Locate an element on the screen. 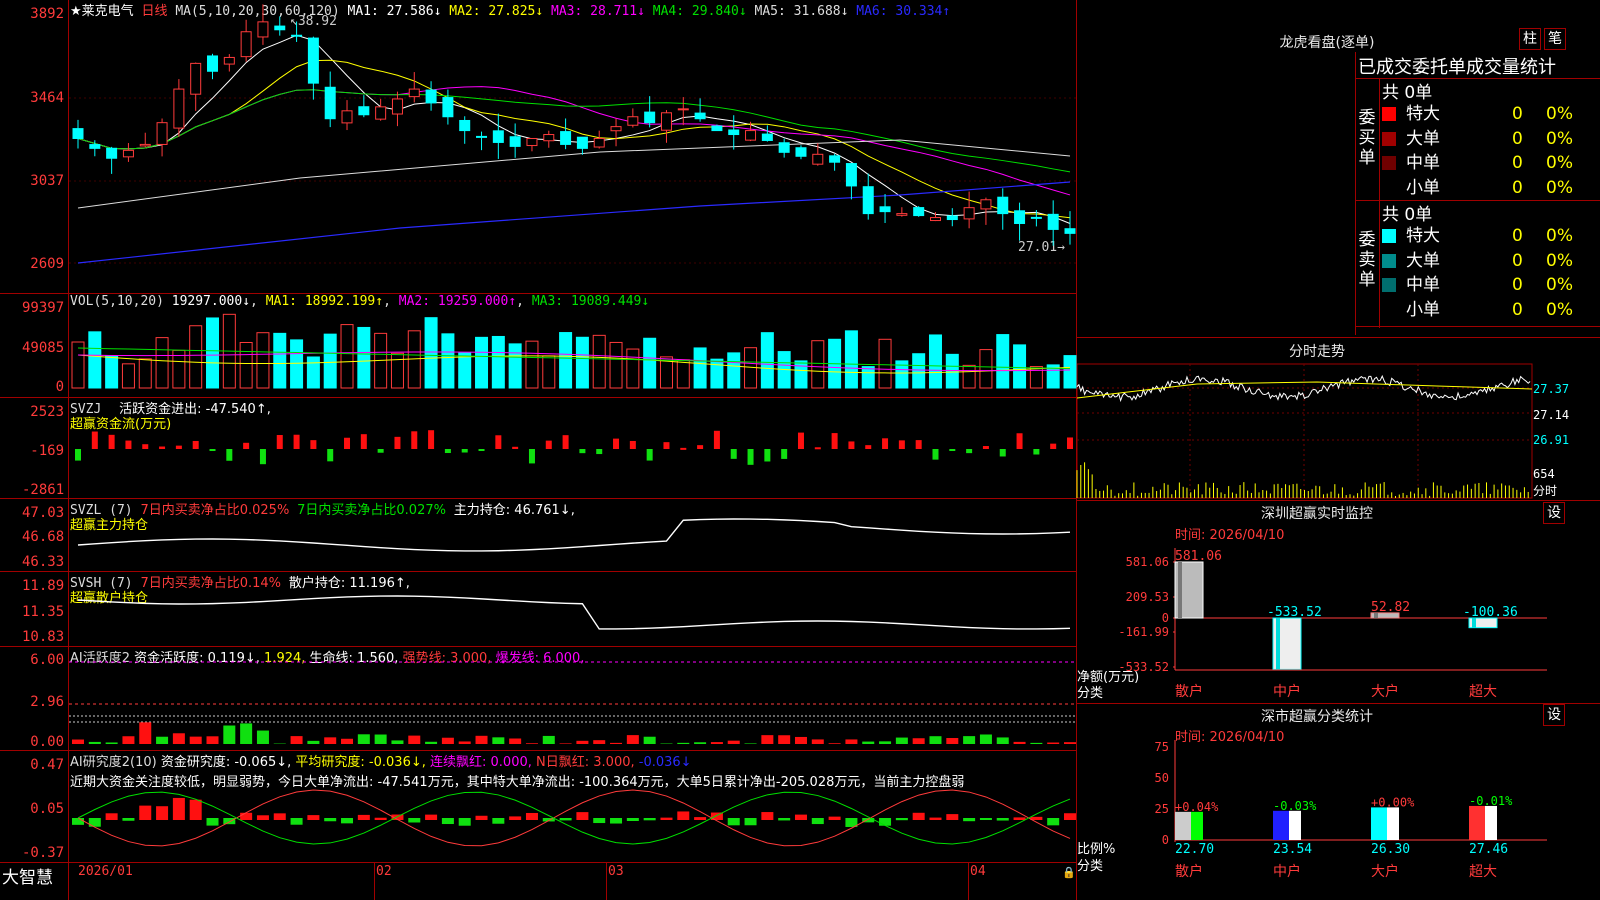  monitor-bar-label: -100.36 is located at coordinates (1490, 612).